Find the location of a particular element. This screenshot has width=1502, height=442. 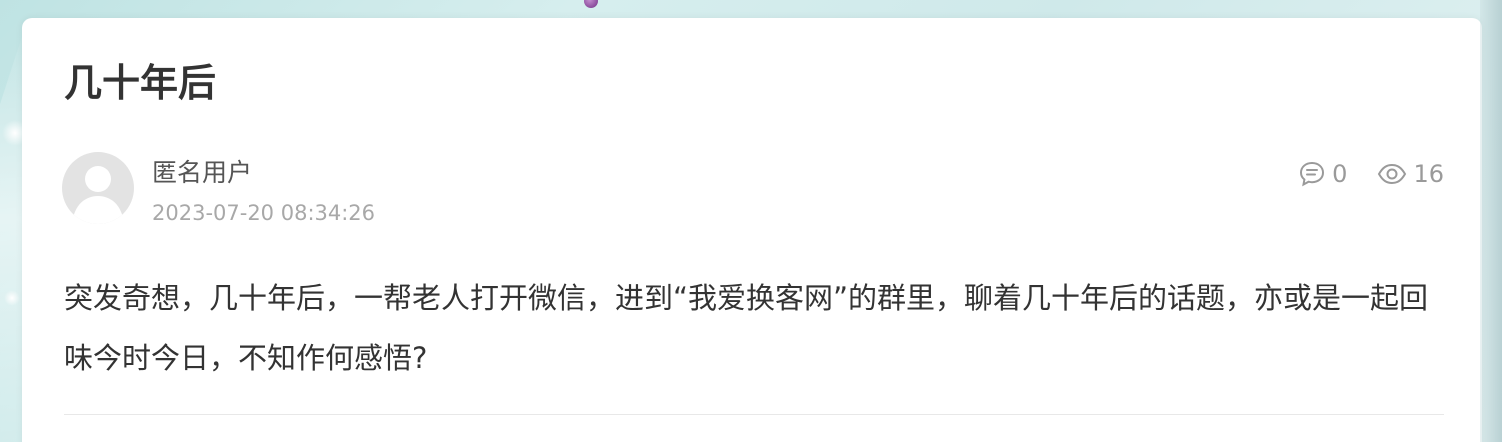

view-count-stat: 16 is located at coordinates (1410, 174).